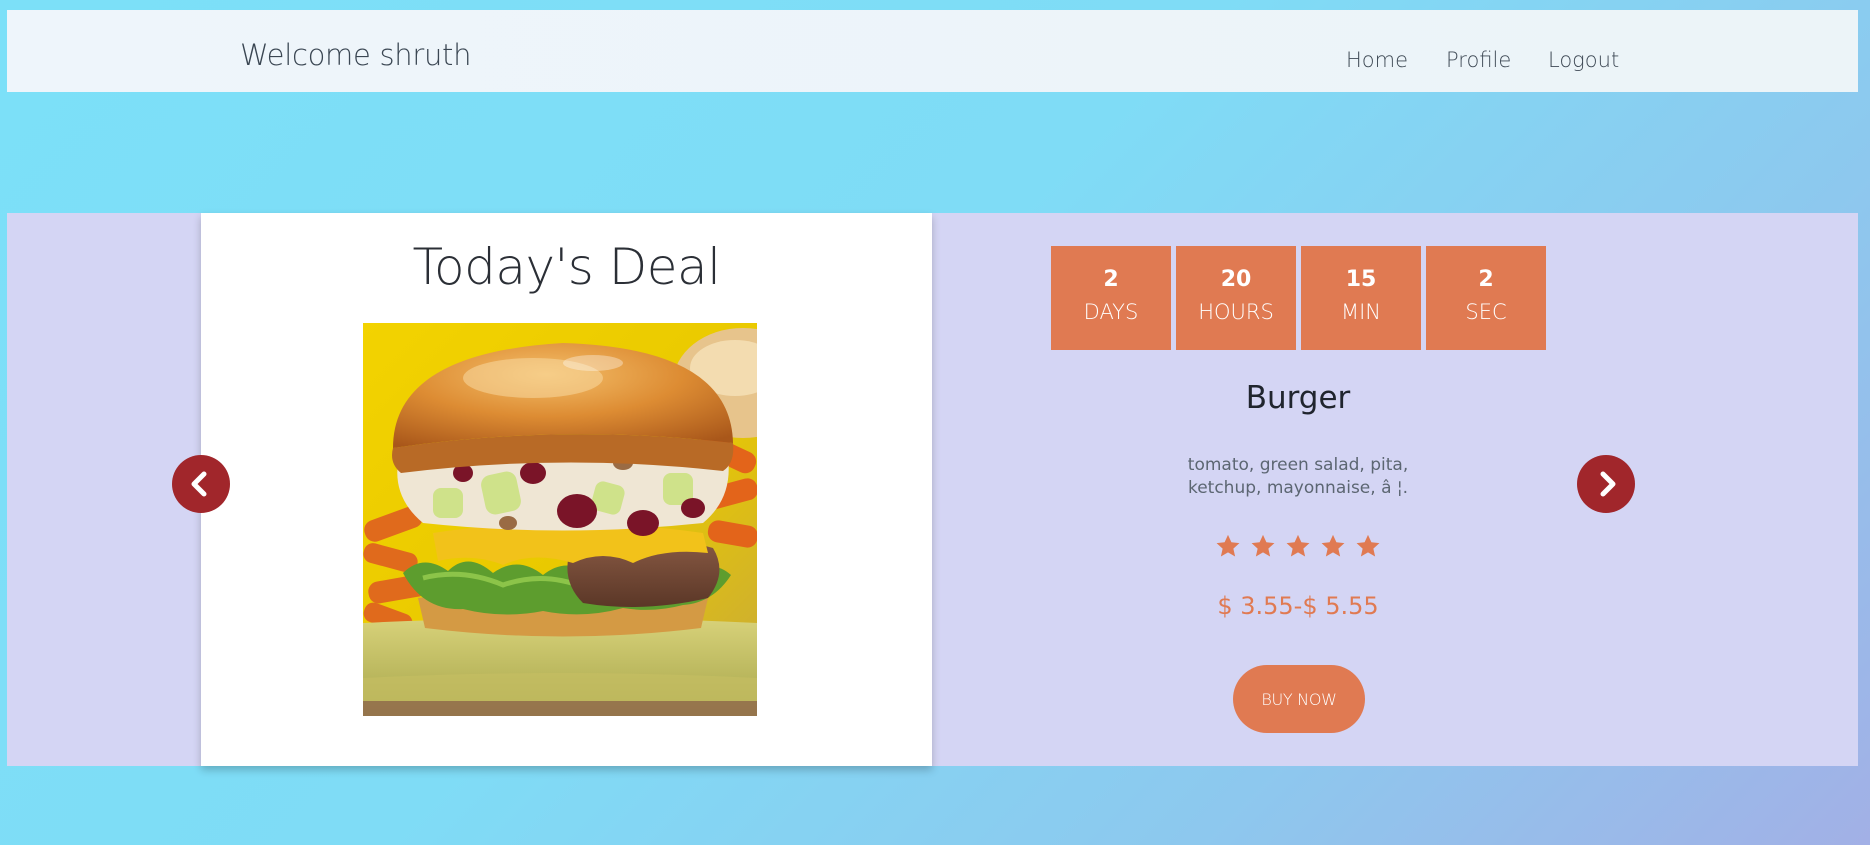 This screenshot has height=845, width=1870. Describe the element at coordinates (1486, 298) in the screenshot. I see `countdown-seconds: 2 SEC` at that location.